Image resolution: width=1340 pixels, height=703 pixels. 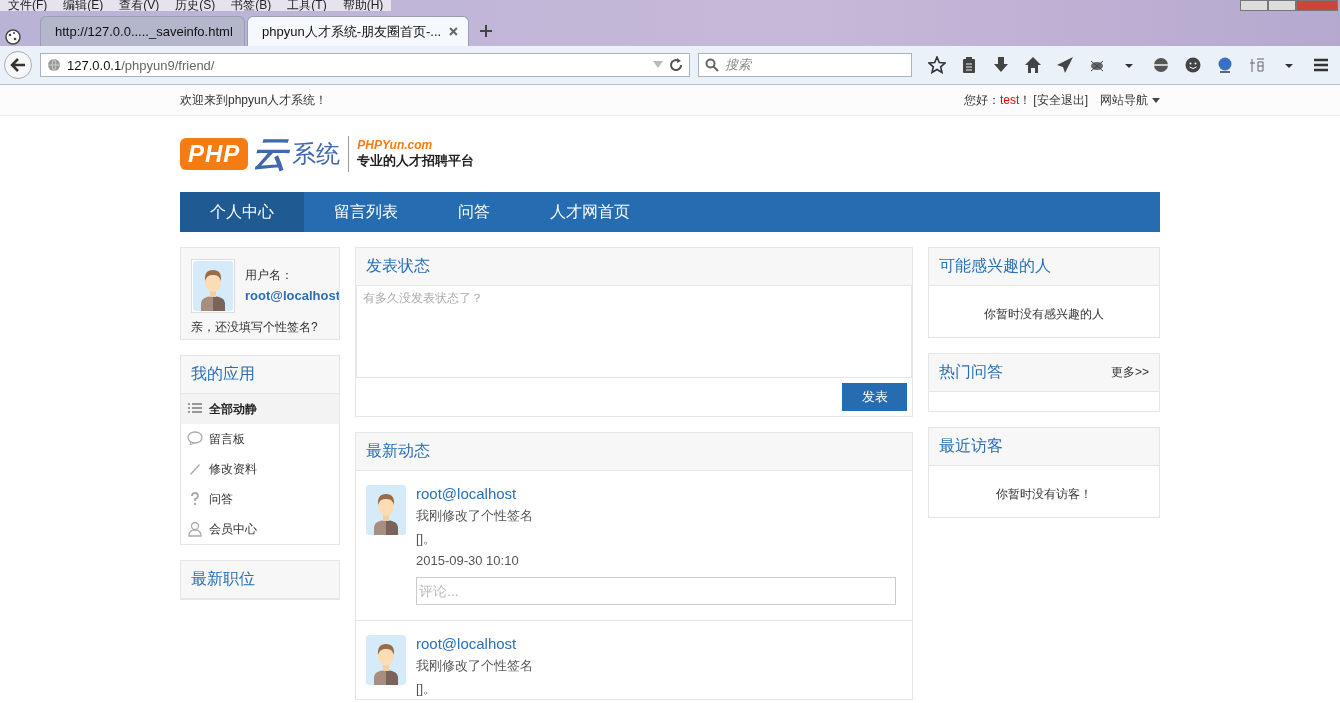 What do you see at coordinates (453, 31) in the screenshot?
I see `close-icon` at bounding box center [453, 31].